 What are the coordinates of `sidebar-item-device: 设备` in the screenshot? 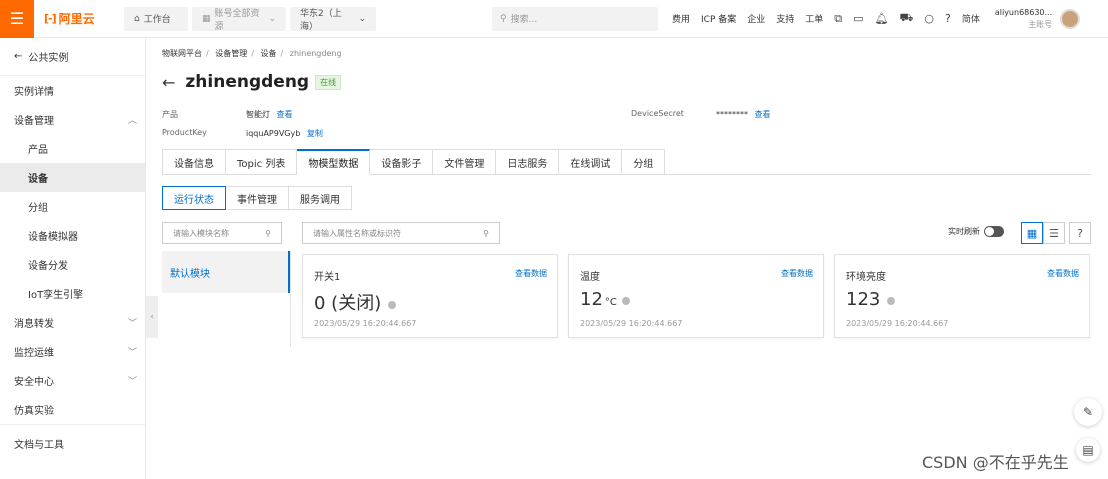 It's located at (72, 177).